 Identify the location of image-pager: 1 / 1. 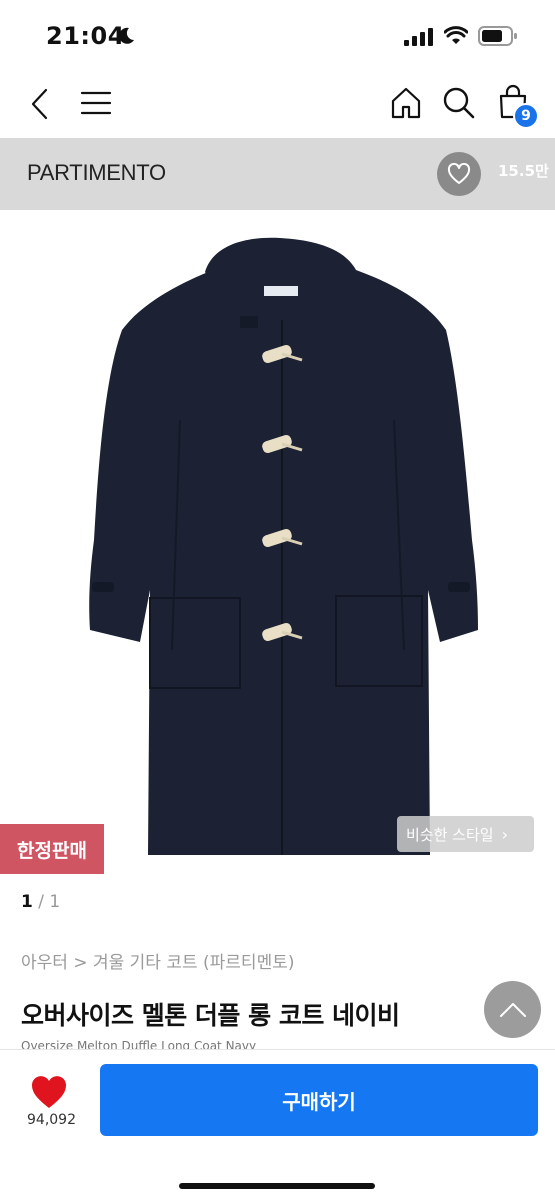
(40, 902).